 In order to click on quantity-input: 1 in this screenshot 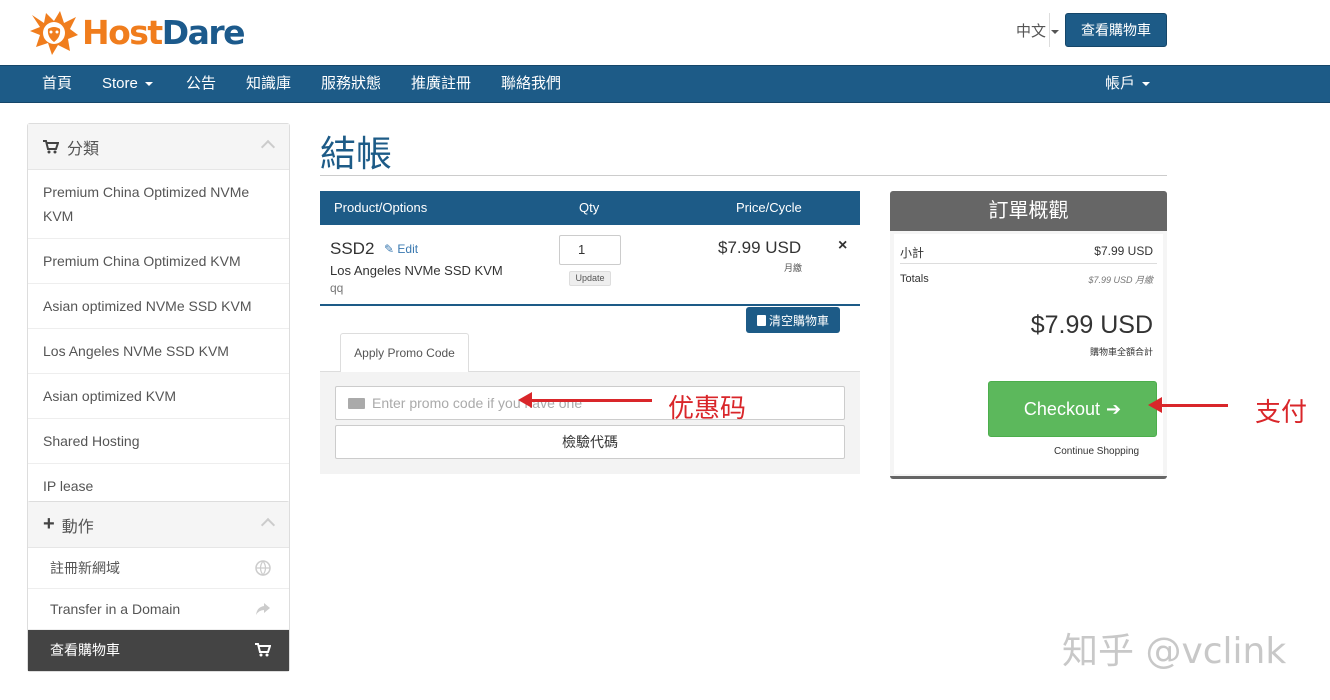, I will do `click(590, 250)`.